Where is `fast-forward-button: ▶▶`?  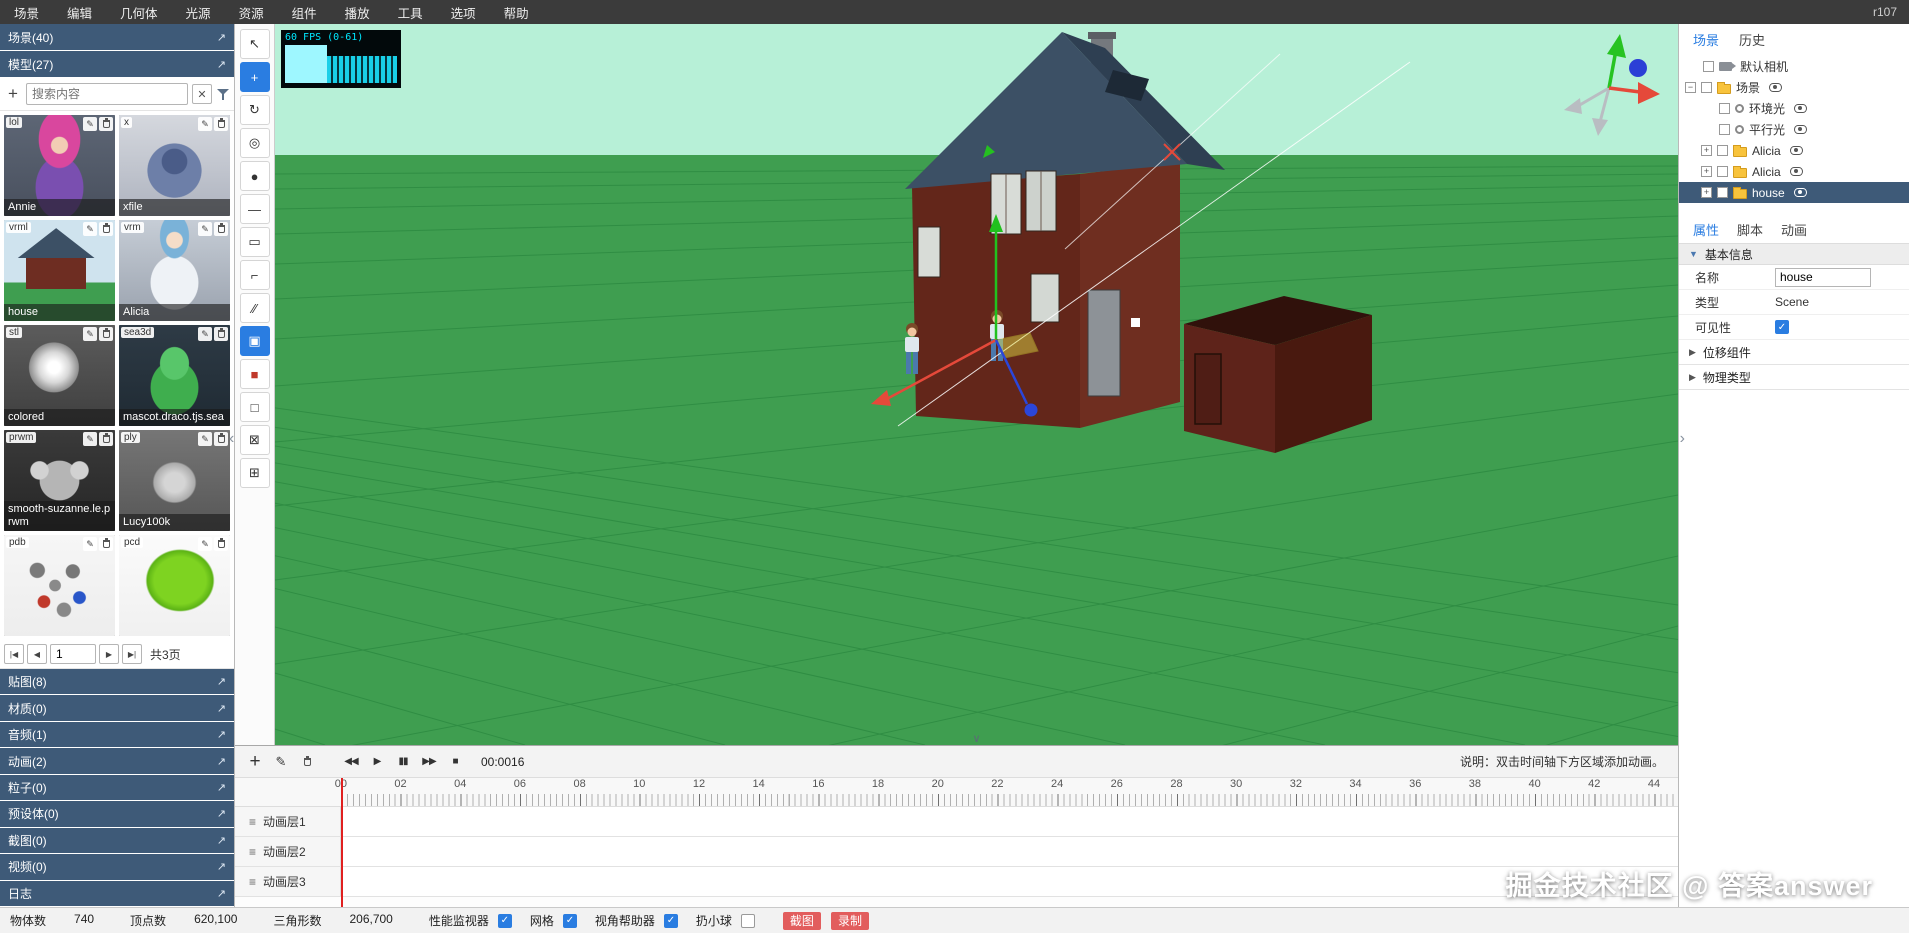
fast-forward-button: ▶▶ is located at coordinates (429, 762).